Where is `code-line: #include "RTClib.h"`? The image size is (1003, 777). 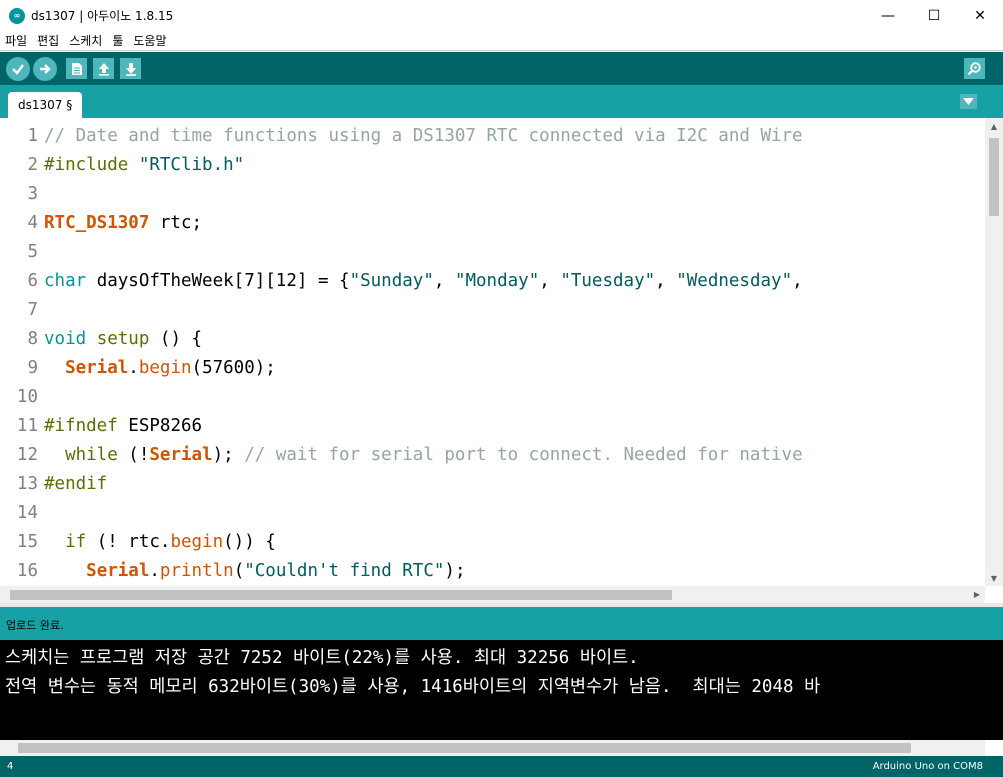 code-line: #include "RTClib.h" is located at coordinates (514, 165).